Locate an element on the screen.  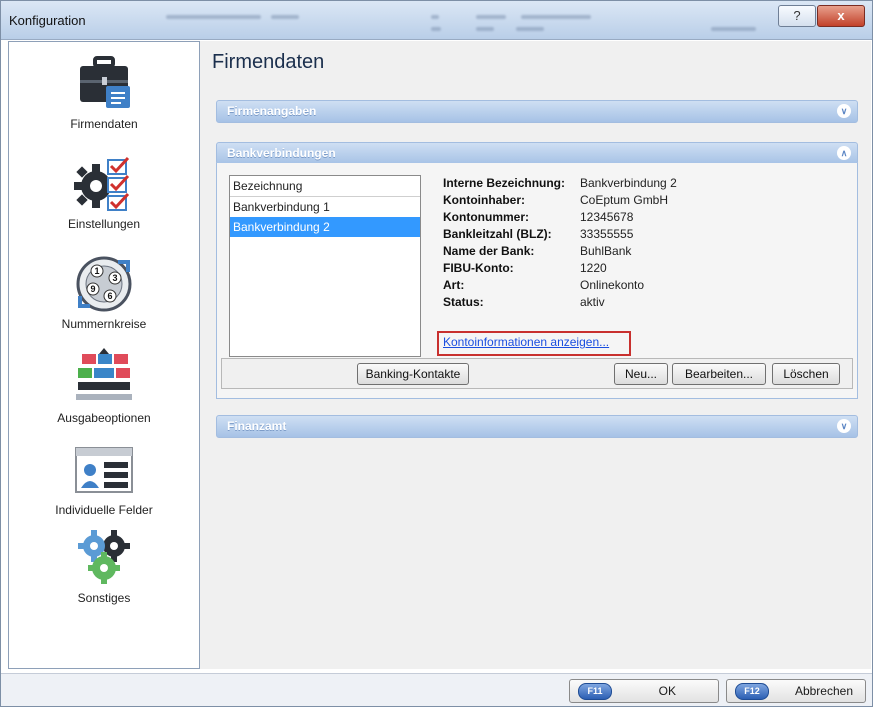
footer-bar: F11 OK F12 Abbrechen is located at coordinates (436, 689).